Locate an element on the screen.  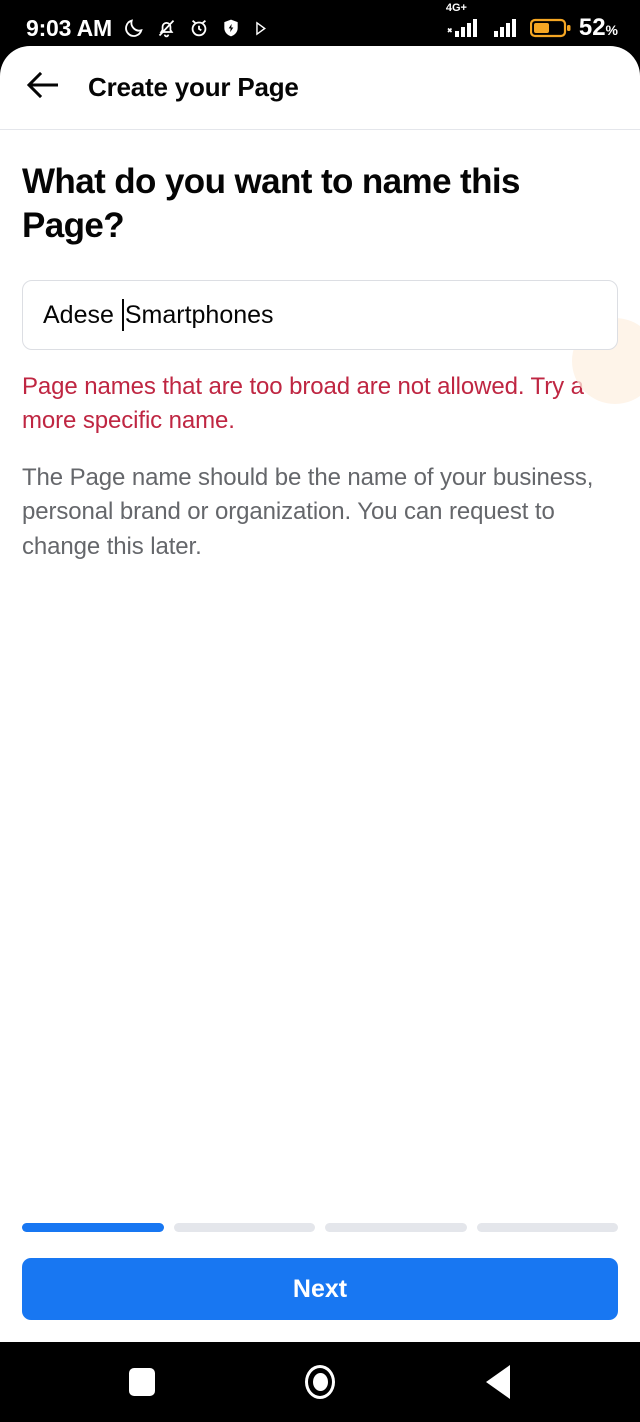
page-name-input: Adese Smartphones is located at coordinates (320, 315).